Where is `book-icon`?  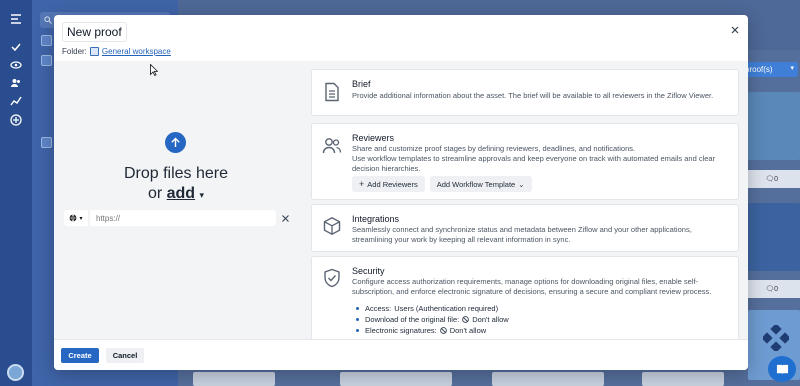 book-icon is located at coordinates (782, 369).